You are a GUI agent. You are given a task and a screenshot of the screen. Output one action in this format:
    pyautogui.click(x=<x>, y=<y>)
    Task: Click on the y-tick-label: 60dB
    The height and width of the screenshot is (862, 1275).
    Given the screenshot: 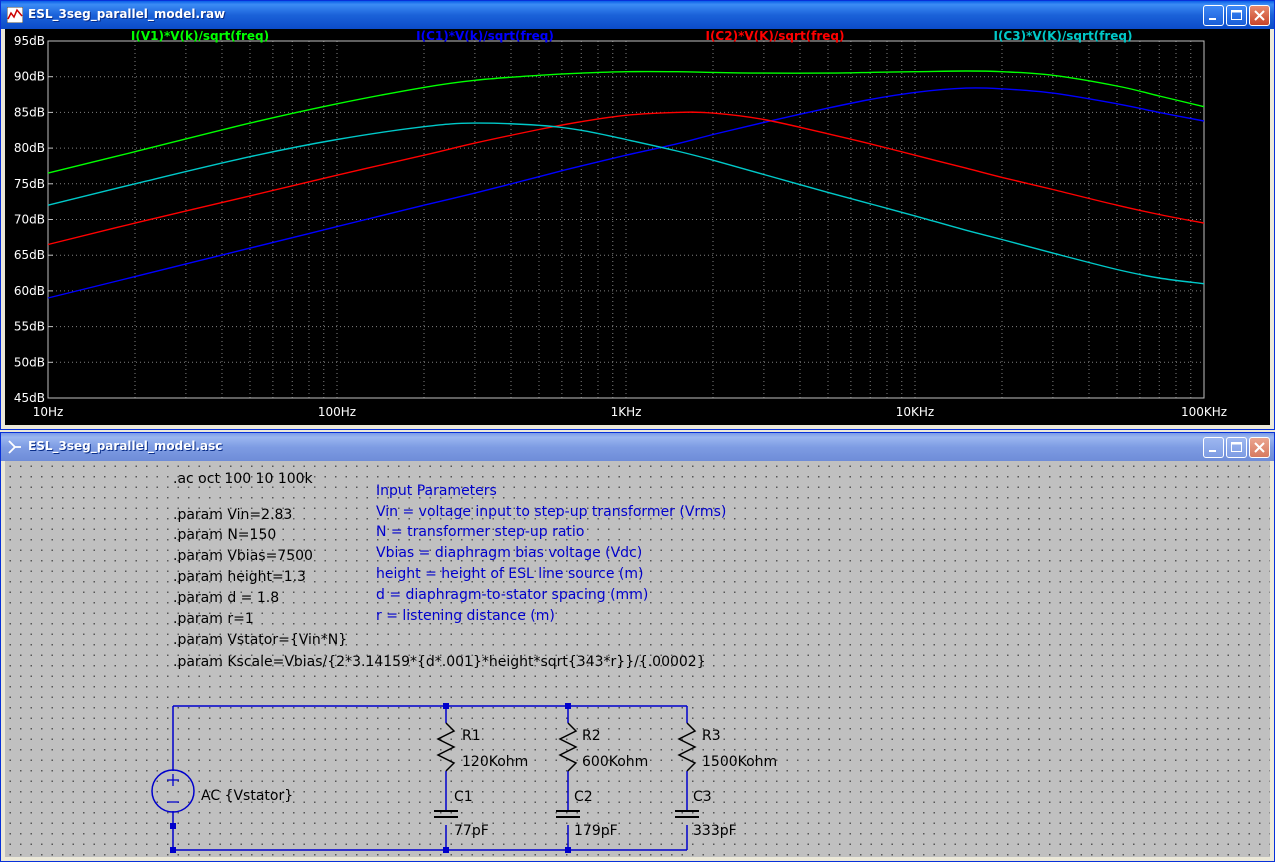 What is the action you would take?
    pyautogui.click(x=29, y=291)
    